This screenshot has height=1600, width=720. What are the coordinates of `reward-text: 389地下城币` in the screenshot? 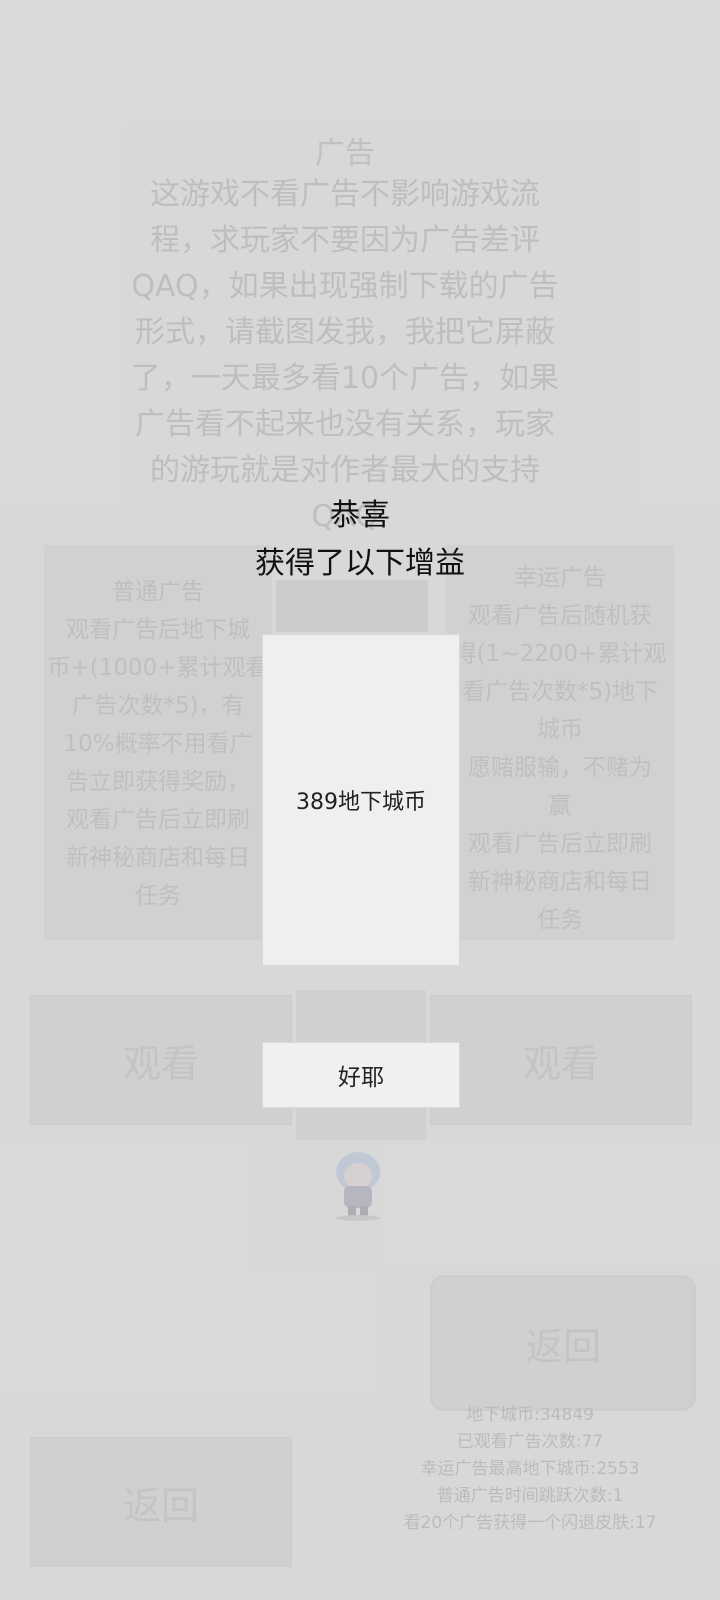 It's located at (361, 802).